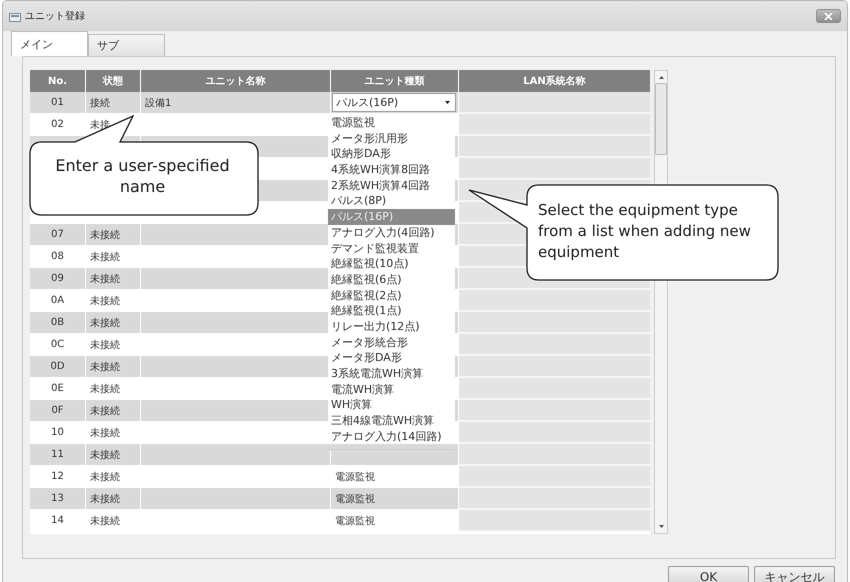 The width and height of the screenshot is (850, 582). I want to click on dialog-button: OK, so click(708, 574).